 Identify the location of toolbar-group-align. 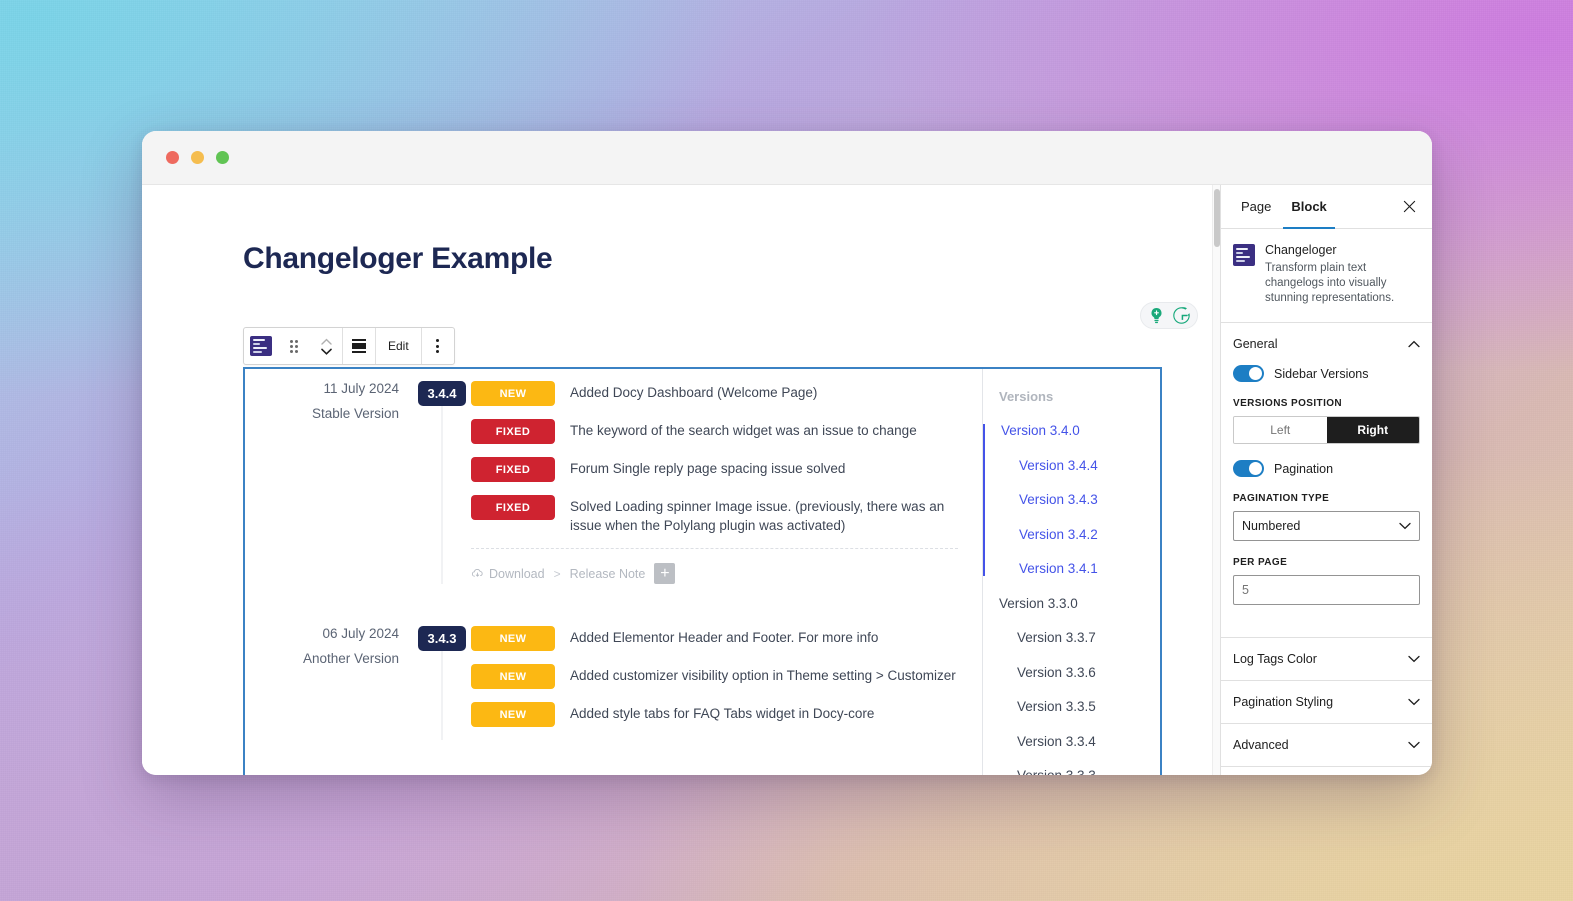
(359, 346).